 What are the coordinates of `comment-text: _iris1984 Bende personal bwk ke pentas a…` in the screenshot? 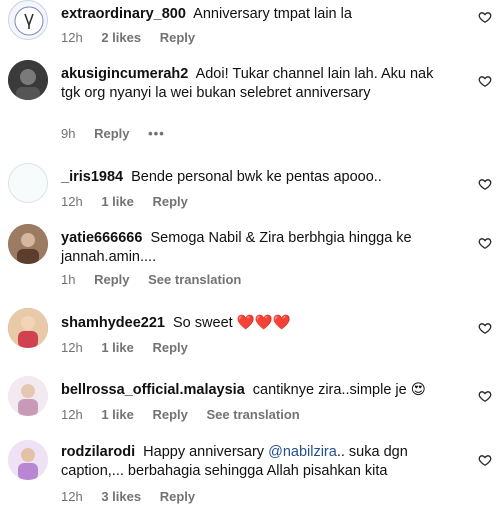 It's located at (261, 177).